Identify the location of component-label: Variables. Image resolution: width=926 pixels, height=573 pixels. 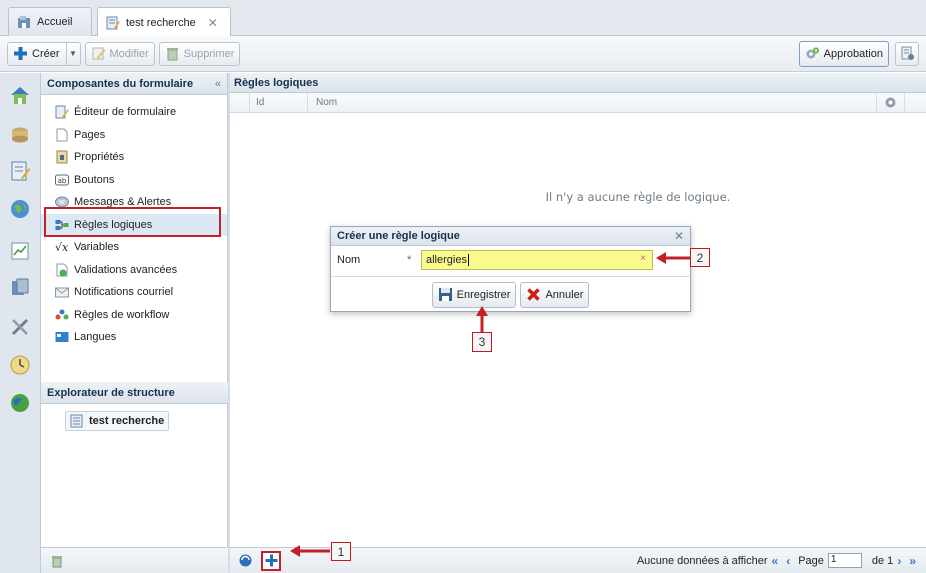
(97, 247).